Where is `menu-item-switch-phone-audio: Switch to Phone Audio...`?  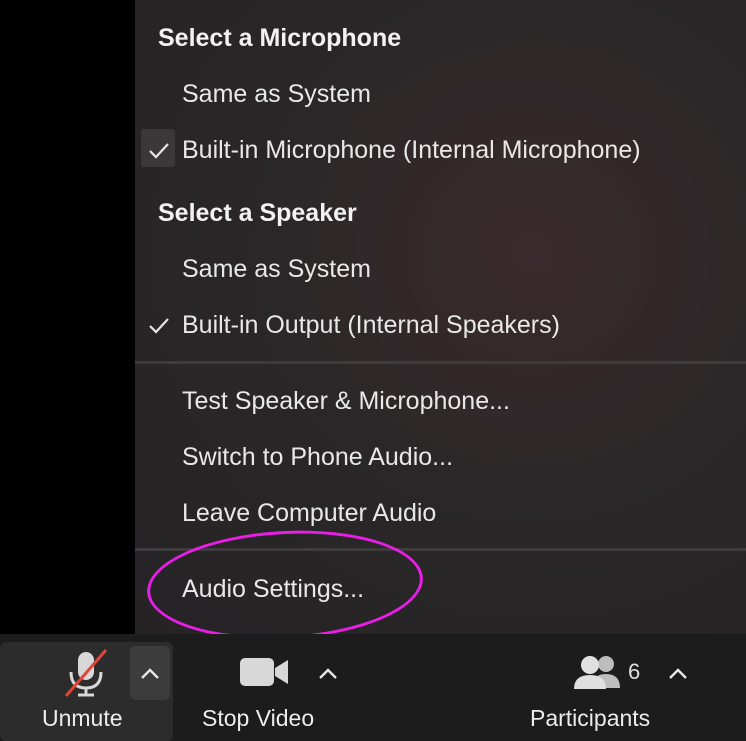 menu-item-switch-phone-audio: Switch to Phone Audio... is located at coordinates (317, 457).